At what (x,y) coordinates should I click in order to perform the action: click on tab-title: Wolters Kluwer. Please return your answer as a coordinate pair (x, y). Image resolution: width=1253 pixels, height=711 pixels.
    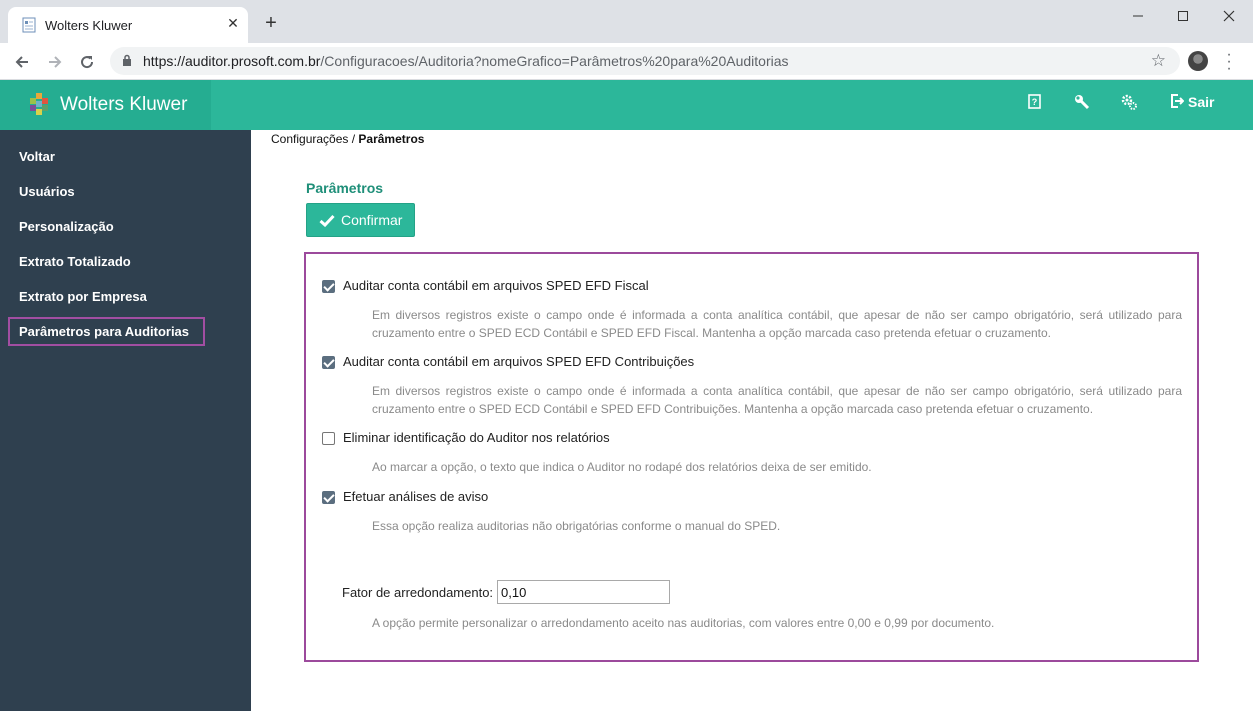
    Looking at the image, I should click on (89, 25).